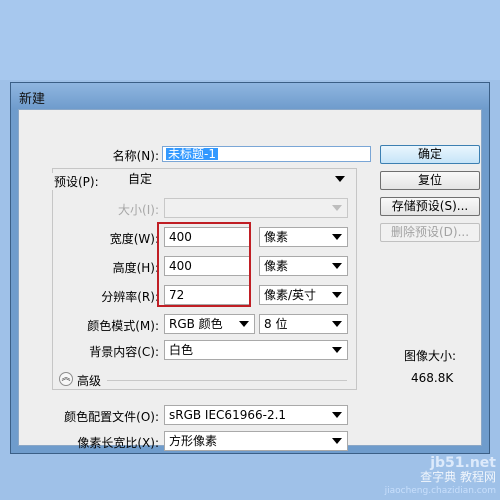 The width and height of the screenshot is (500, 500). I want to click on color-profile-label: 颜色配置文件(O):, so click(111, 417).